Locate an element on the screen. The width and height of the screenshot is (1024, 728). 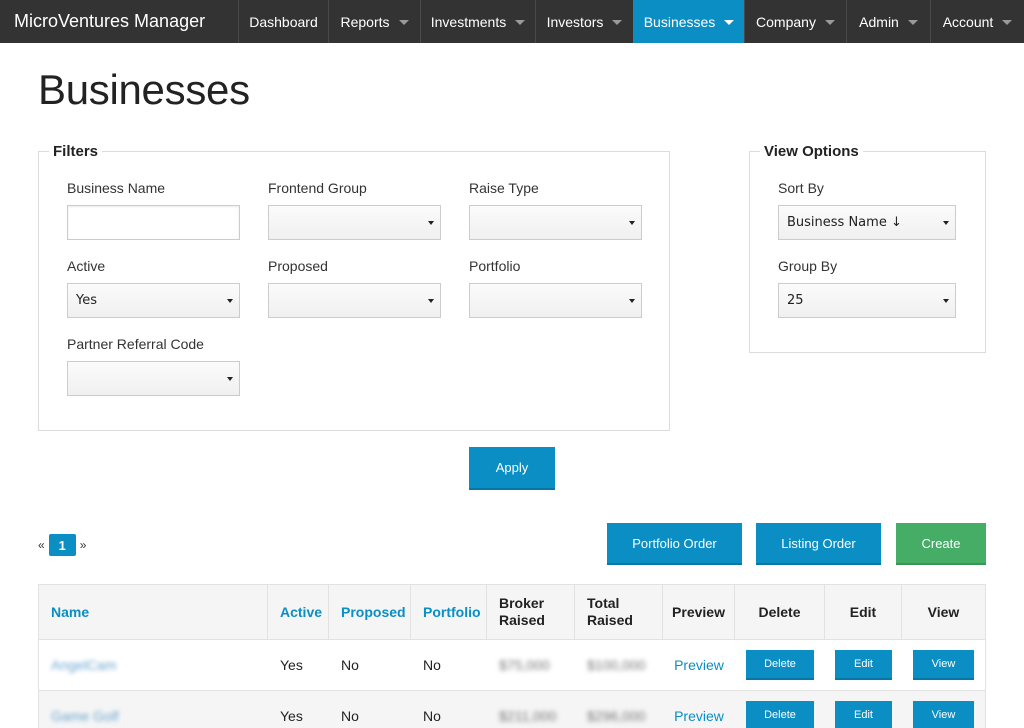
col-proposed-header: Proposed is located at coordinates (370, 612).